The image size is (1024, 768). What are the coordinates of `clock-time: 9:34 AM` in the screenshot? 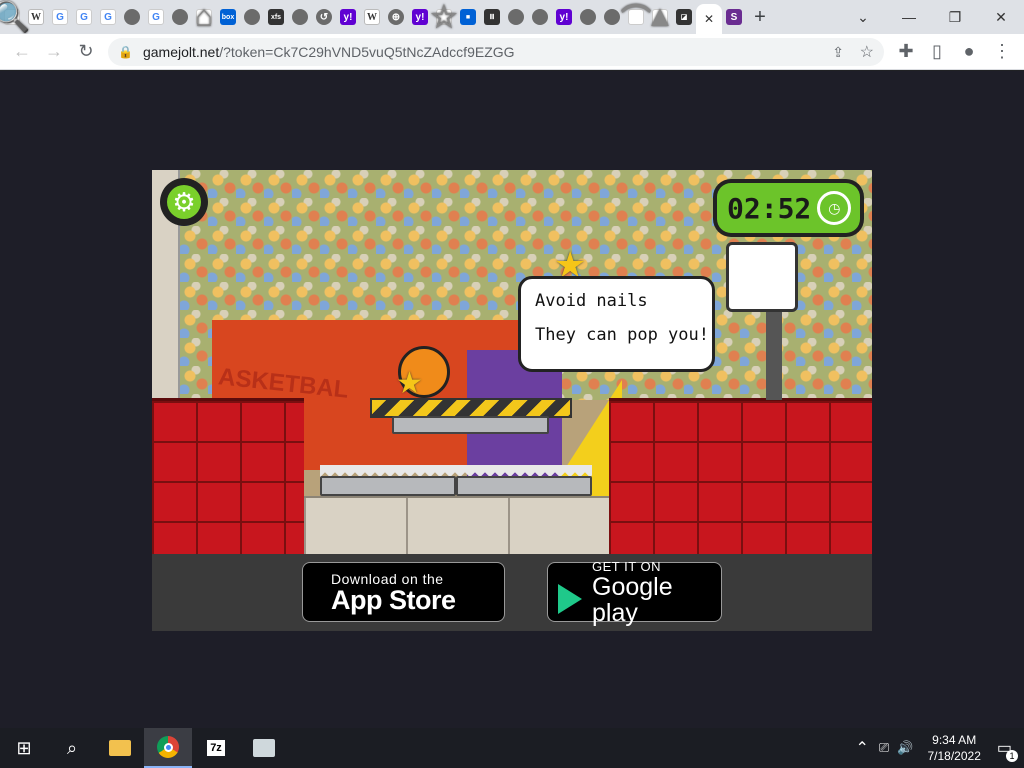 It's located at (954, 740).